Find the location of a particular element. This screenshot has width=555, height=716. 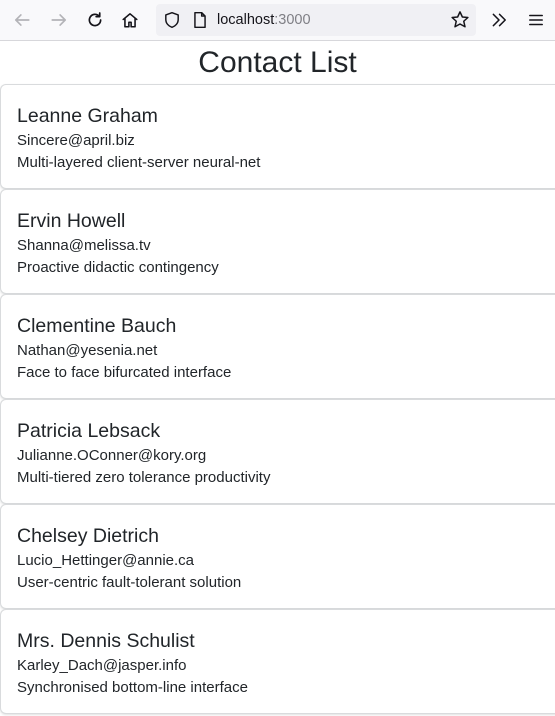

contact-catchphrase: Multi-layered client-server neural-net is located at coordinates (139, 162).